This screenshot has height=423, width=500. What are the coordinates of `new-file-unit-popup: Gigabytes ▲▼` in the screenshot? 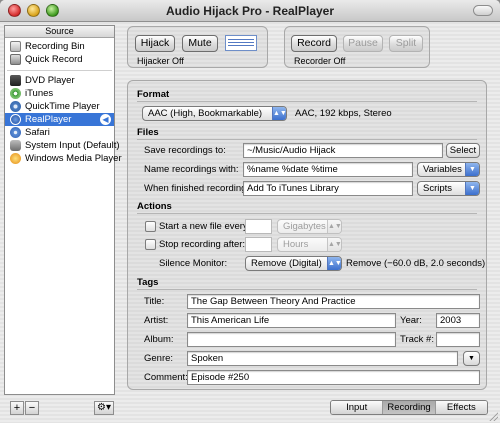 It's located at (309, 226).